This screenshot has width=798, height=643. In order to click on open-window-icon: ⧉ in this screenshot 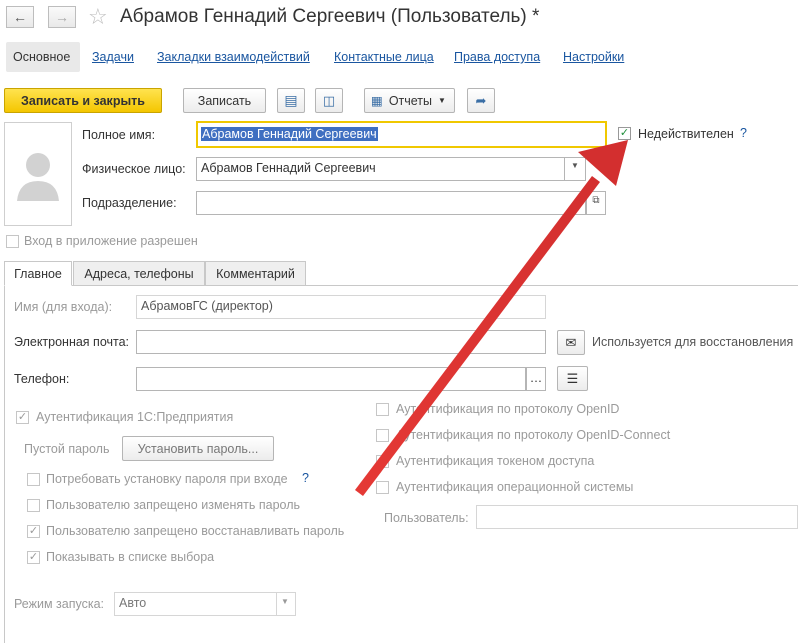, I will do `click(596, 200)`.